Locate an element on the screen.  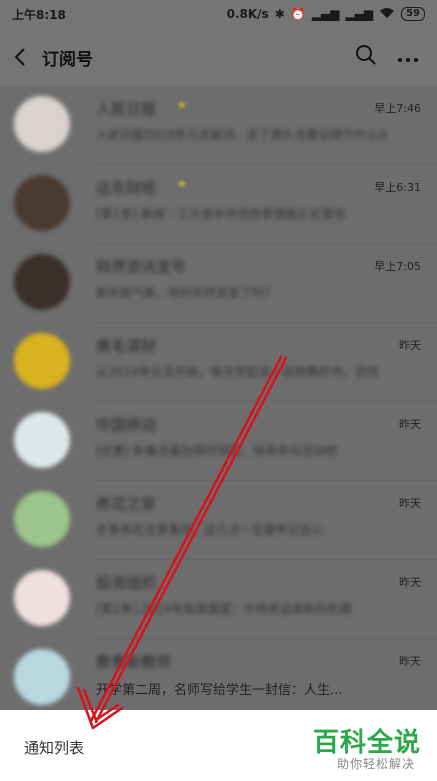
brand-logo-subtitle: 助你轻松解决 is located at coordinates (375, 764).